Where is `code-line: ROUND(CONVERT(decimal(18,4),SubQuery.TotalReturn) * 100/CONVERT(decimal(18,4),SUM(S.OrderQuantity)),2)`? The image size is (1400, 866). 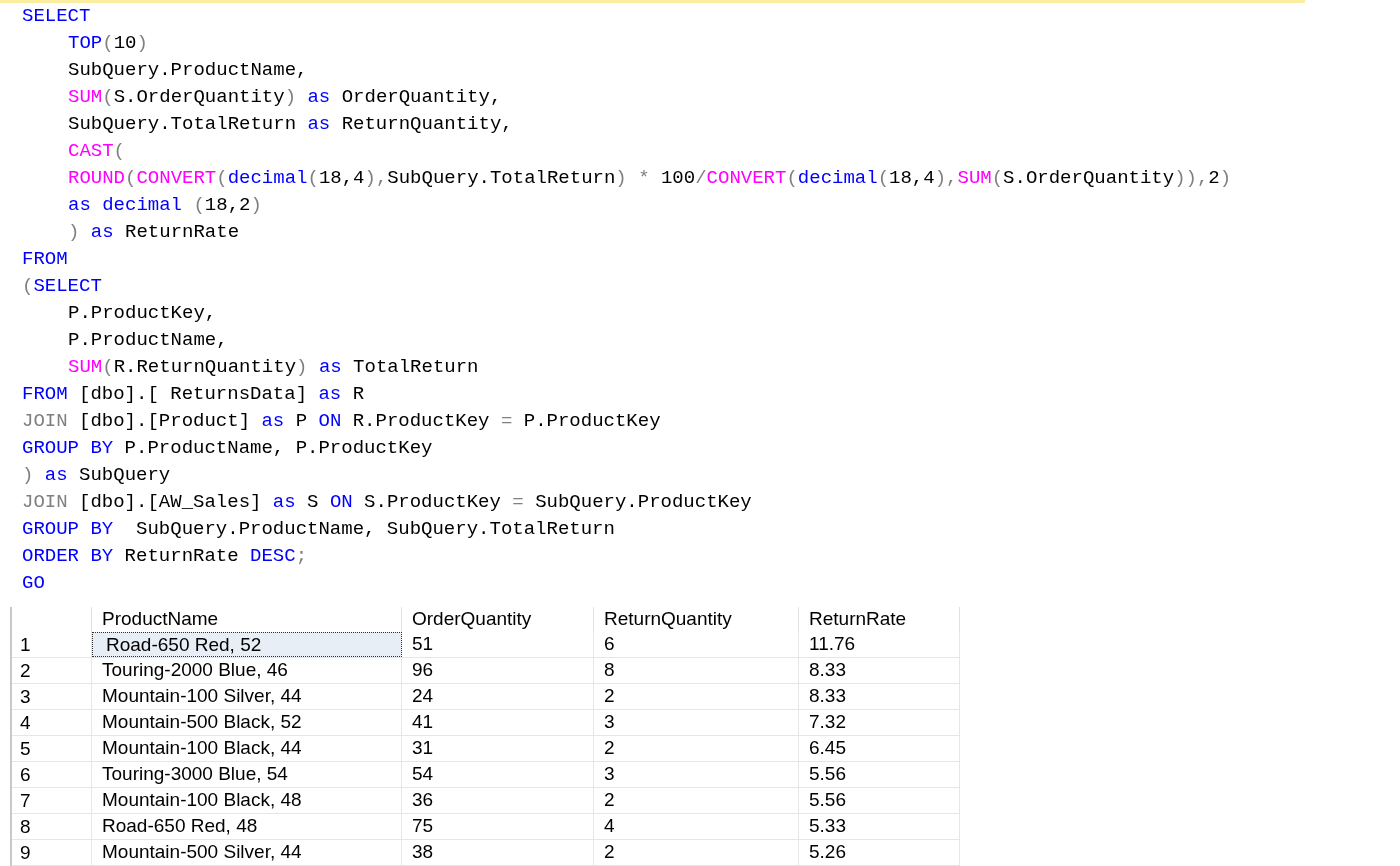 code-line: ROUND(CONVERT(decimal(18,4),SubQuery.TotalReturn) * 100/CONVERT(decimal(18,4),SUM(S.OrderQuantity)),2) is located at coordinates (649, 178).